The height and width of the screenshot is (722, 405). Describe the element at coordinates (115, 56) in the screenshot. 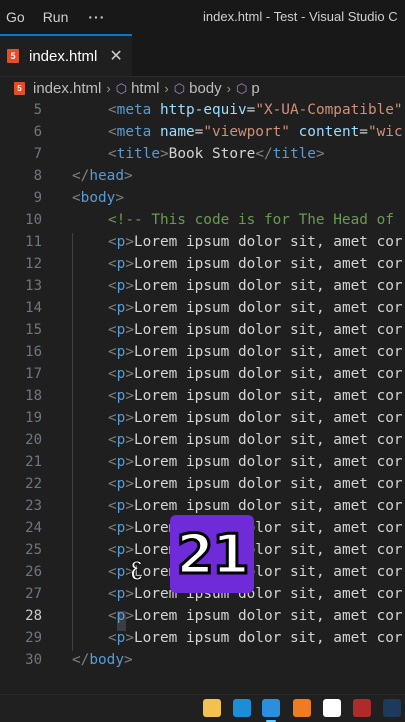

I see `close-icon: ✕` at that location.